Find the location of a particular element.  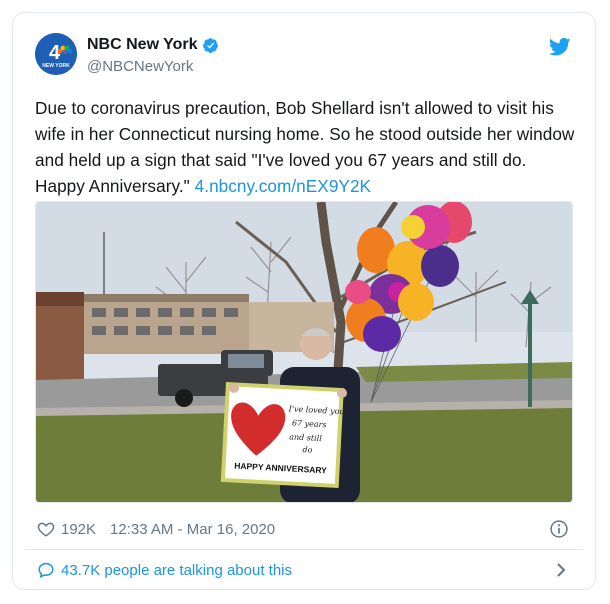

sign-line-4: do is located at coordinates (307, 450).